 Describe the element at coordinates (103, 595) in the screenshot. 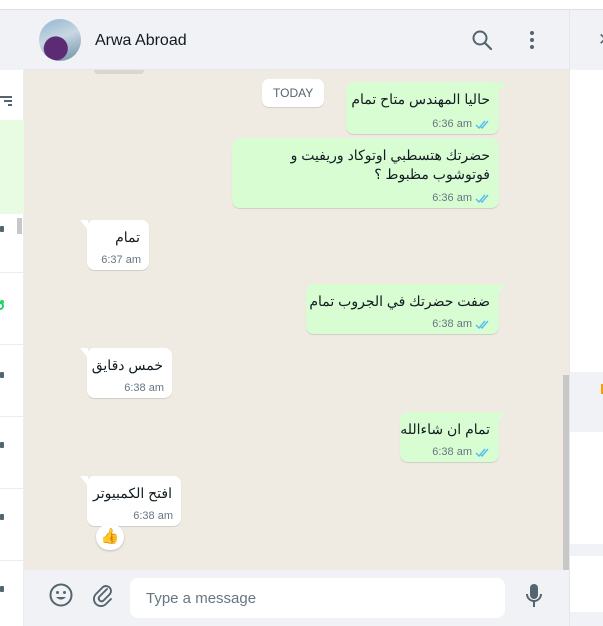

I see `attach-icon` at that location.